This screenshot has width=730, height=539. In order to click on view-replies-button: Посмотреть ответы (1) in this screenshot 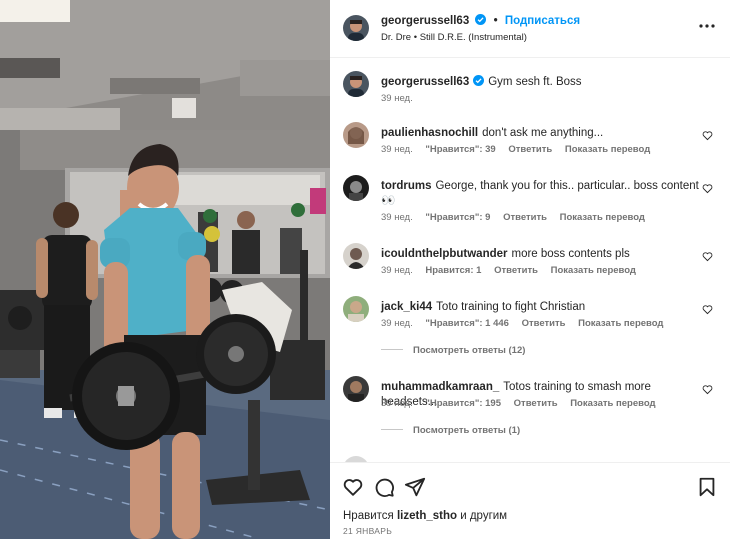, I will do `click(450, 430)`.